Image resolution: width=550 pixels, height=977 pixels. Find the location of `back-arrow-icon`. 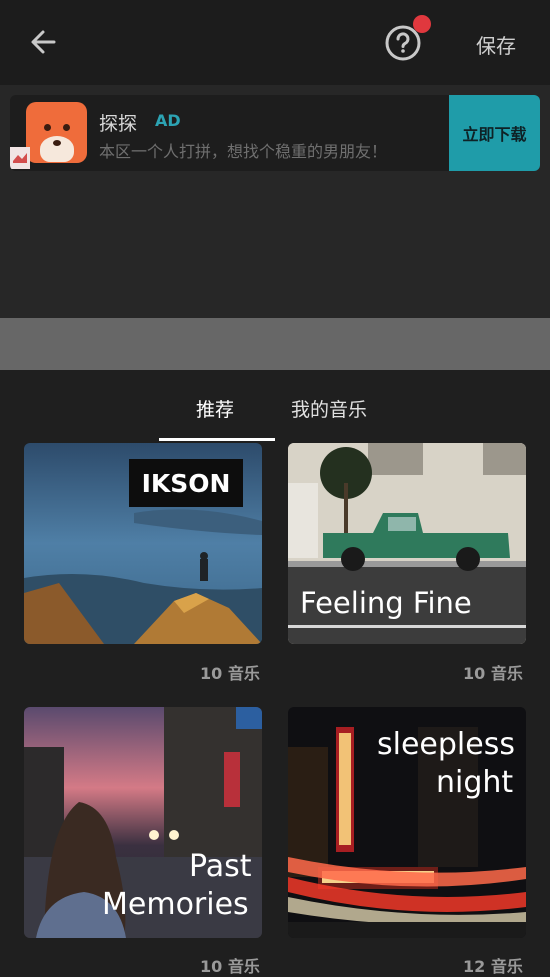

back-arrow-icon is located at coordinates (44, 42).